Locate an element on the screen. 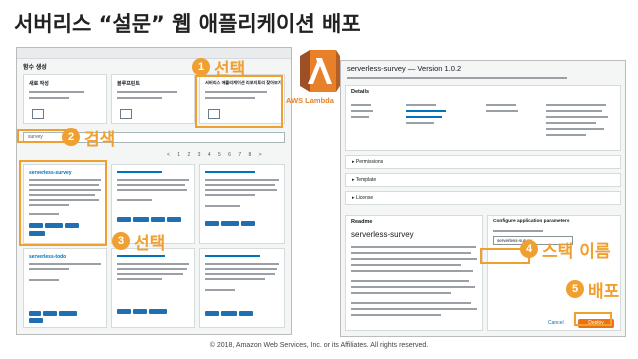  readme-heading: Readme is located at coordinates (362, 222).